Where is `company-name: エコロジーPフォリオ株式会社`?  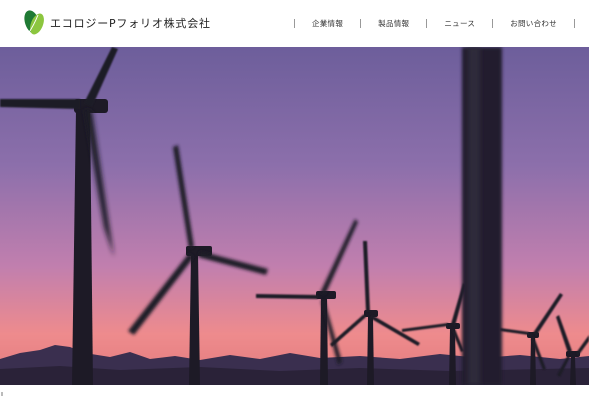 company-name: エコロジーPフォリオ株式会社 is located at coordinates (130, 23).